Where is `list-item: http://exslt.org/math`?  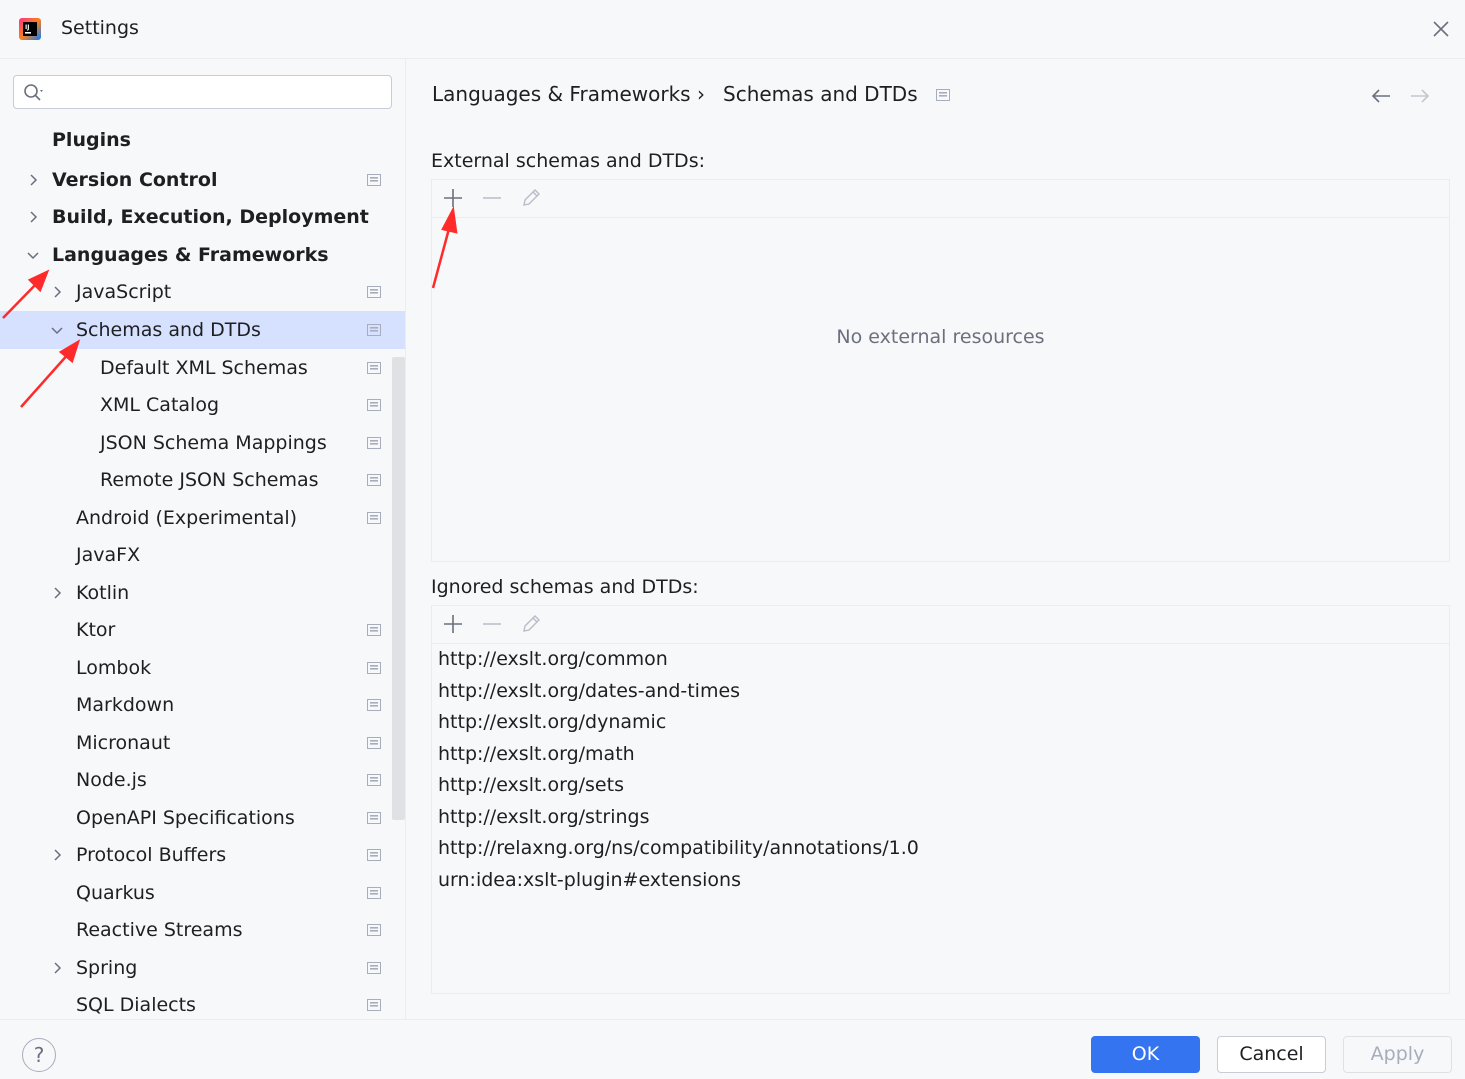 list-item: http://exslt.org/math is located at coordinates (536, 754).